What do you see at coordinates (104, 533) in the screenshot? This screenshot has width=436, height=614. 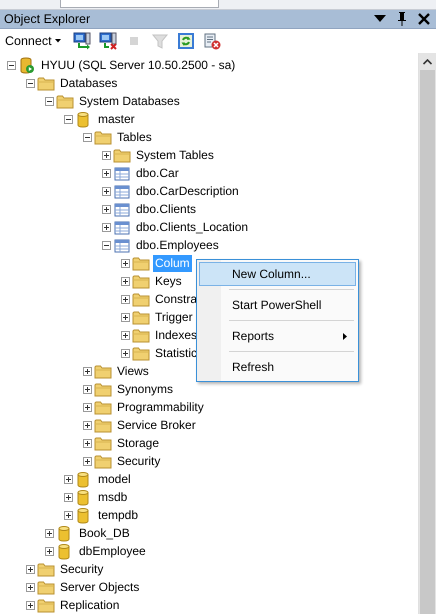 I see `tree-item: Book_DB` at bounding box center [104, 533].